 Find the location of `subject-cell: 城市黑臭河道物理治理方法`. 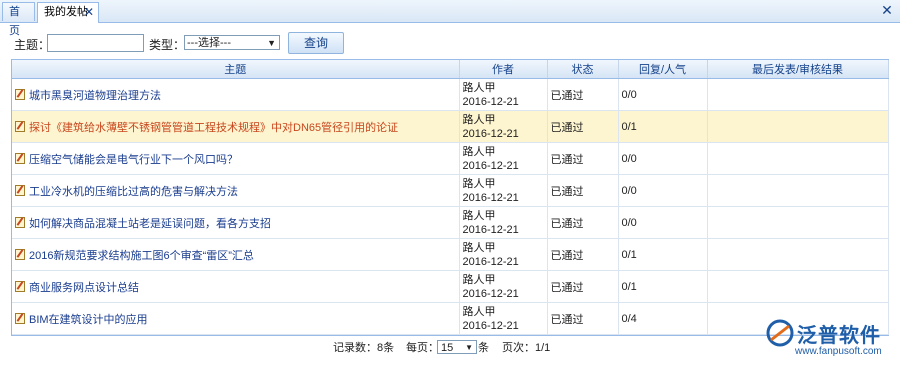

subject-cell: 城市黑臭河道物理治理方法 is located at coordinates (236, 94).